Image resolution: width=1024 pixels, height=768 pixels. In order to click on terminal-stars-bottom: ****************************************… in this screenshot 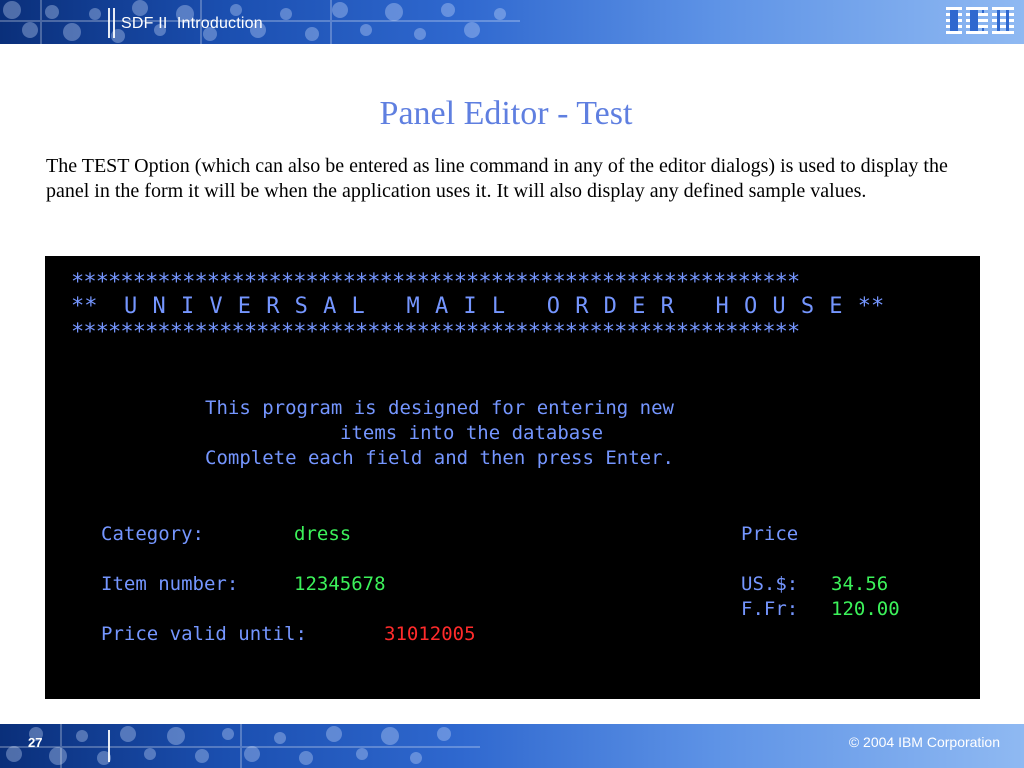, I will do `click(435, 332)`.